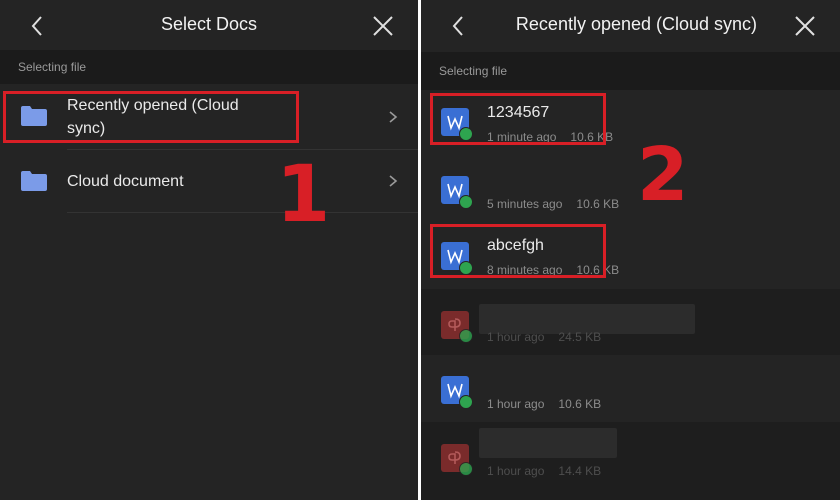 This screenshot has height=500, width=840. Describe the element at coordinates (630, 322) in the screenshot. I see `file-row: 1 hour ago 24.5 KB` at that location.